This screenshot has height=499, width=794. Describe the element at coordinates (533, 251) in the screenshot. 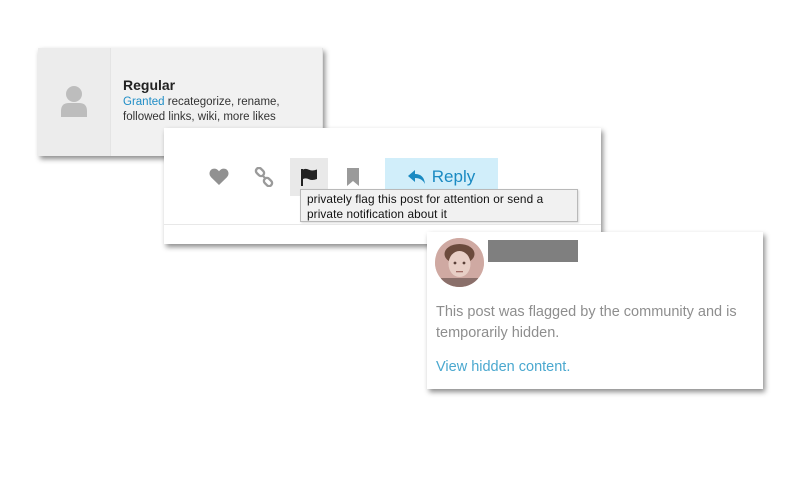

I see `redacted-username` at that location.